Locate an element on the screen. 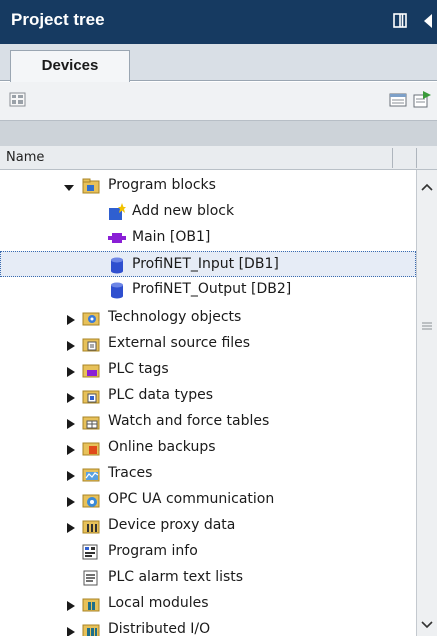 The width and height of the screenshot is (437, 636). tree-item-label: External source files is located at coordinates (179, 343).